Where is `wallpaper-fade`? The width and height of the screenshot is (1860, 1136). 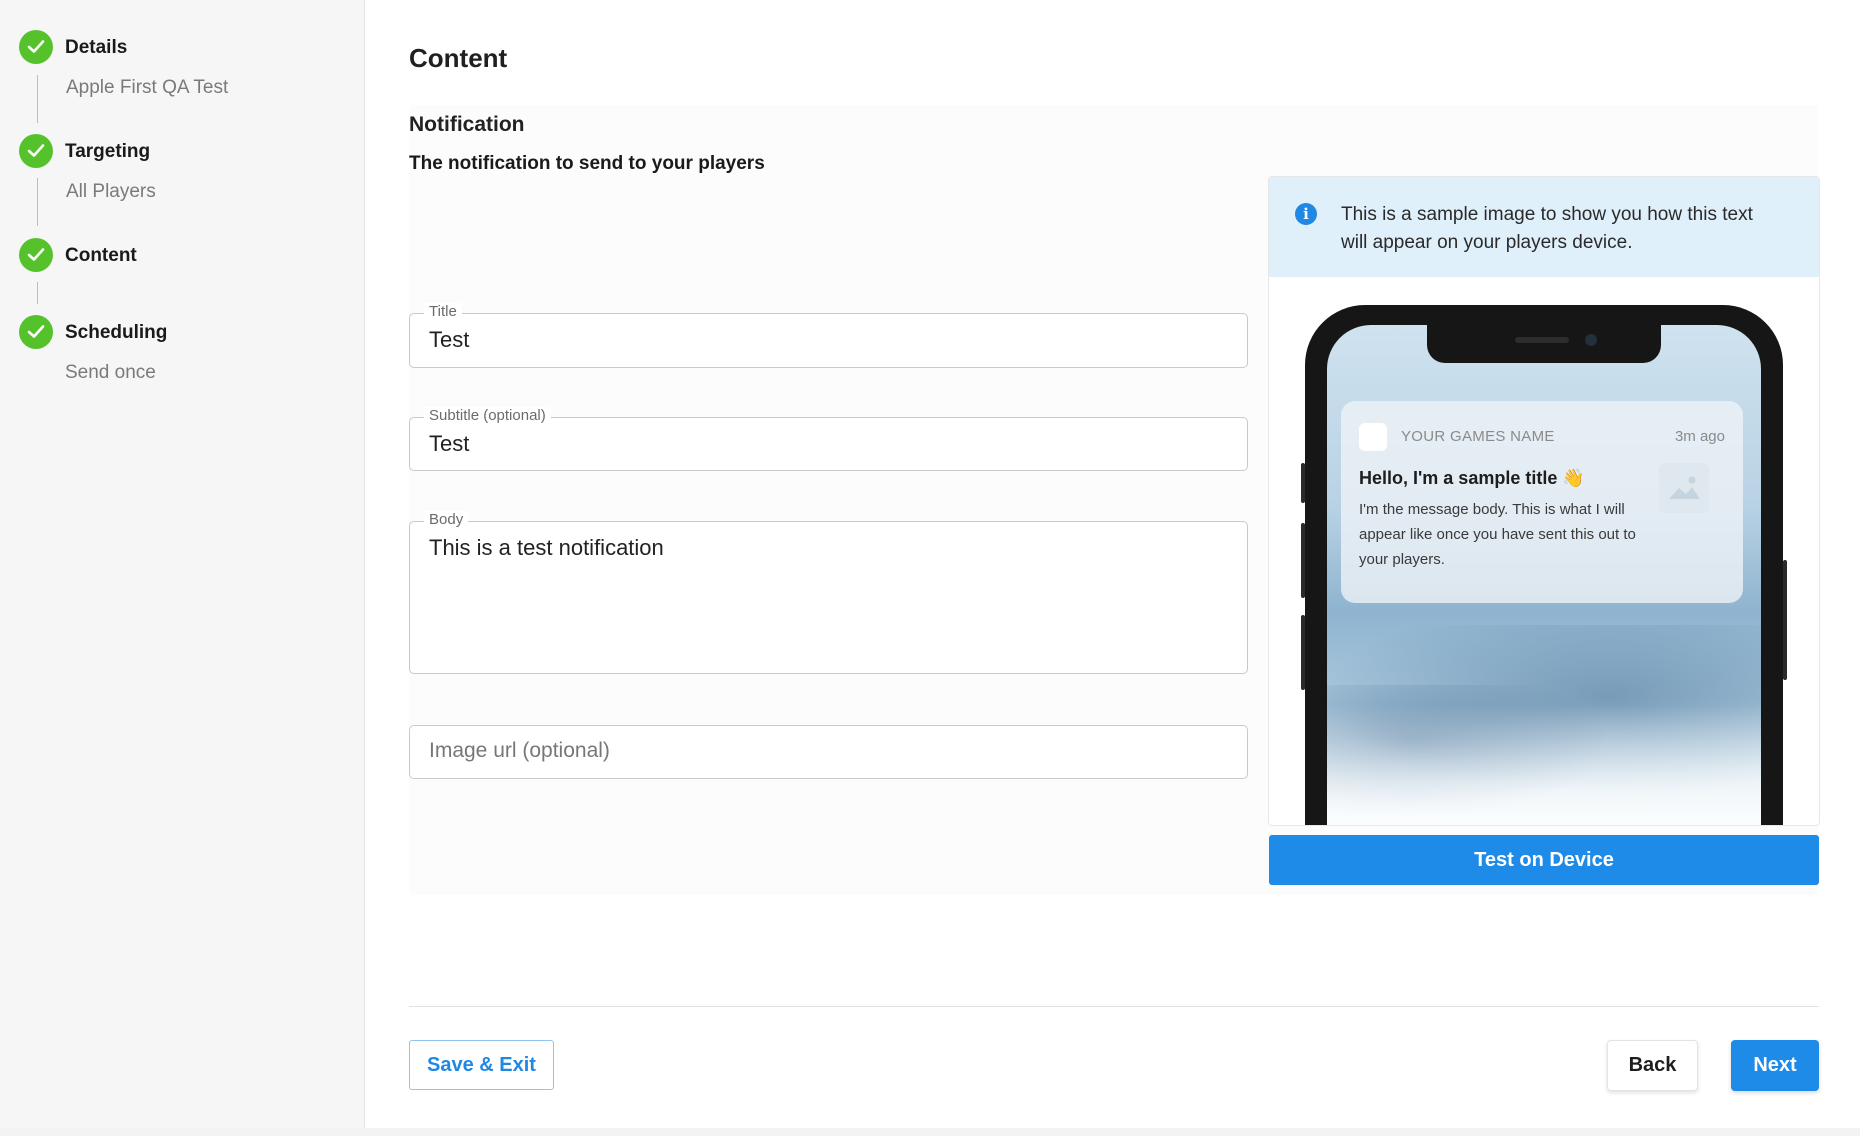
wallpaper-fade is located at coordinates (1544, 765).